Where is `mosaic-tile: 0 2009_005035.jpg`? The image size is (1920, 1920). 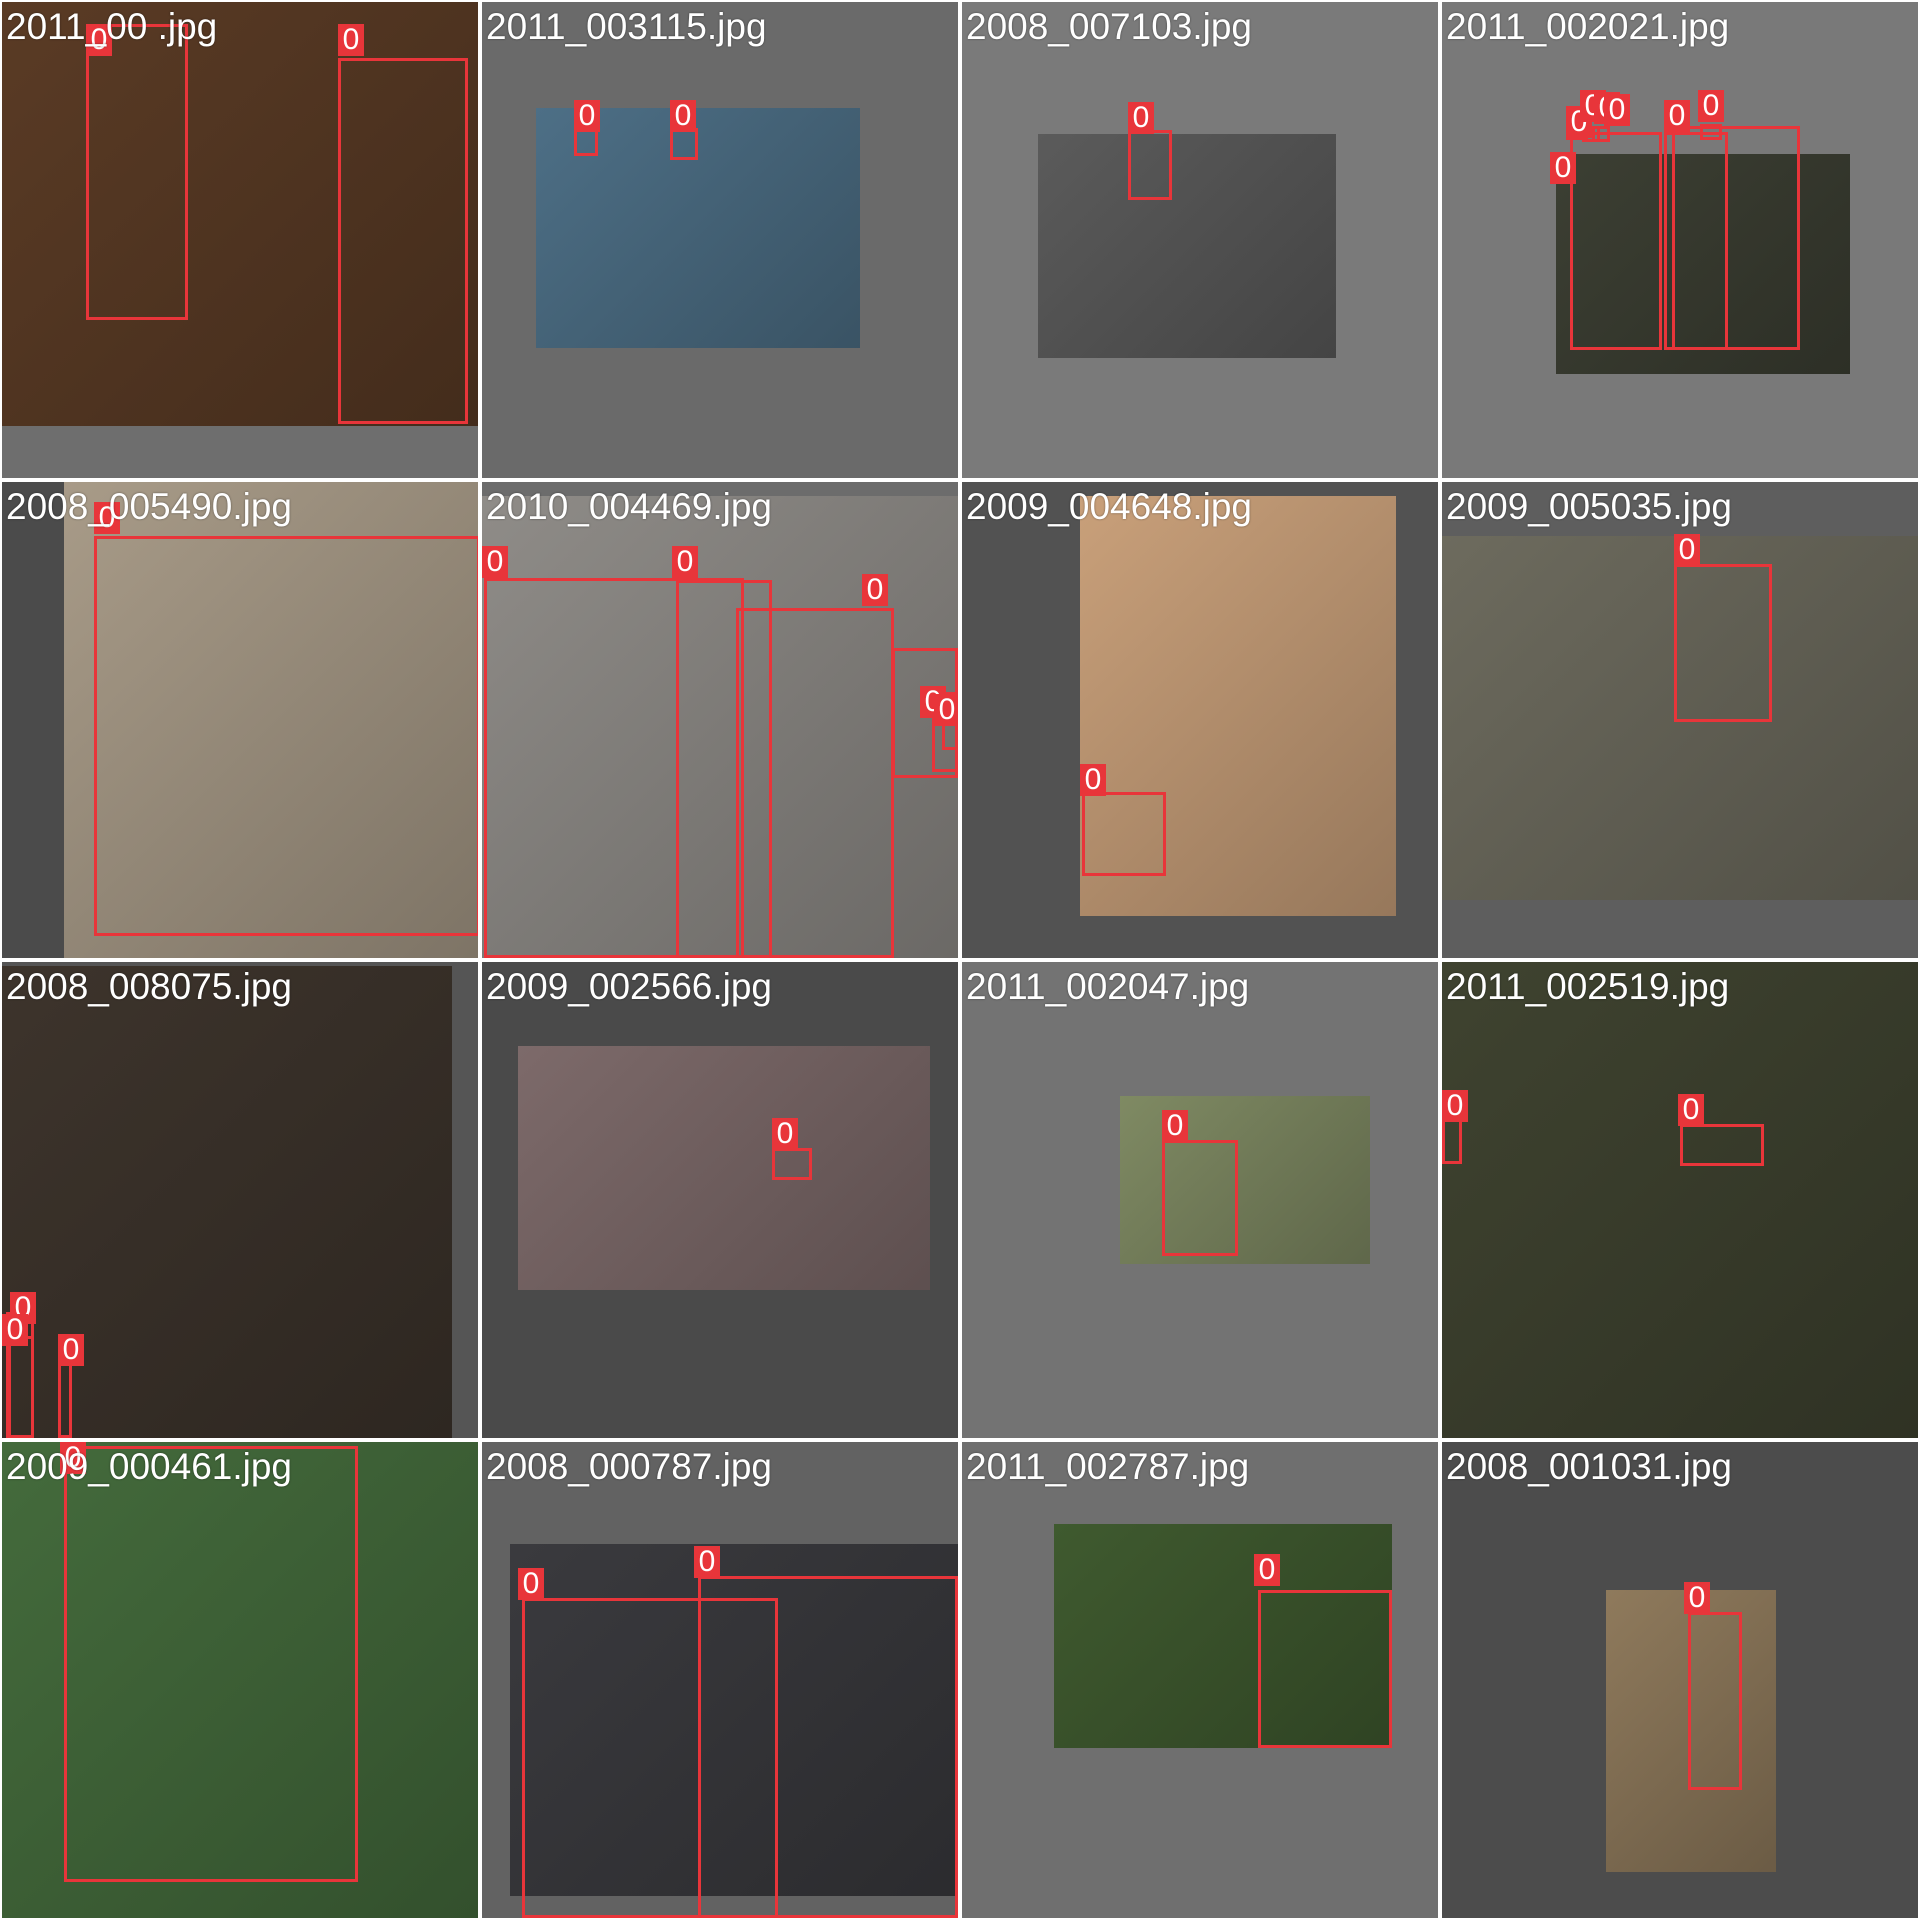
mosaic-tile: 0 2009_005035.jpg is located at coordinates (1680, 720).